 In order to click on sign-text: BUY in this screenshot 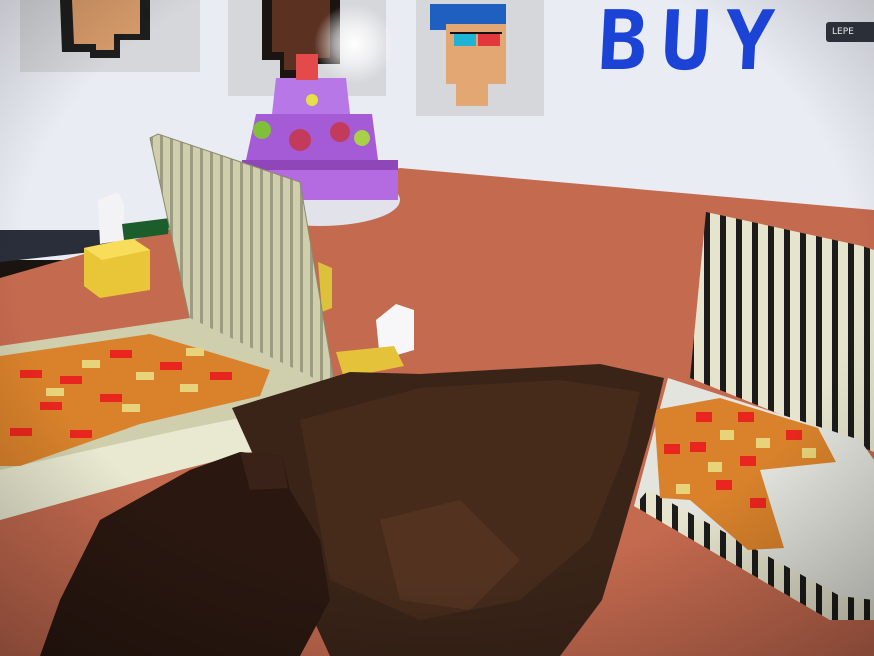, I will do `click(693, 44)`.